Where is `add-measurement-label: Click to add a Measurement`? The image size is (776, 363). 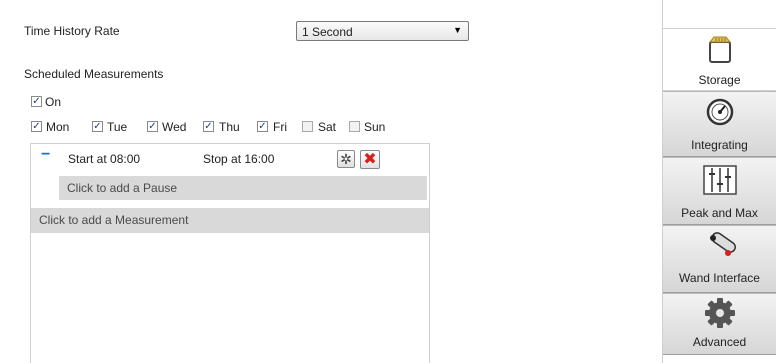
add-measurement-label: Click to add a Measurement is located at coordinates (114, 220).